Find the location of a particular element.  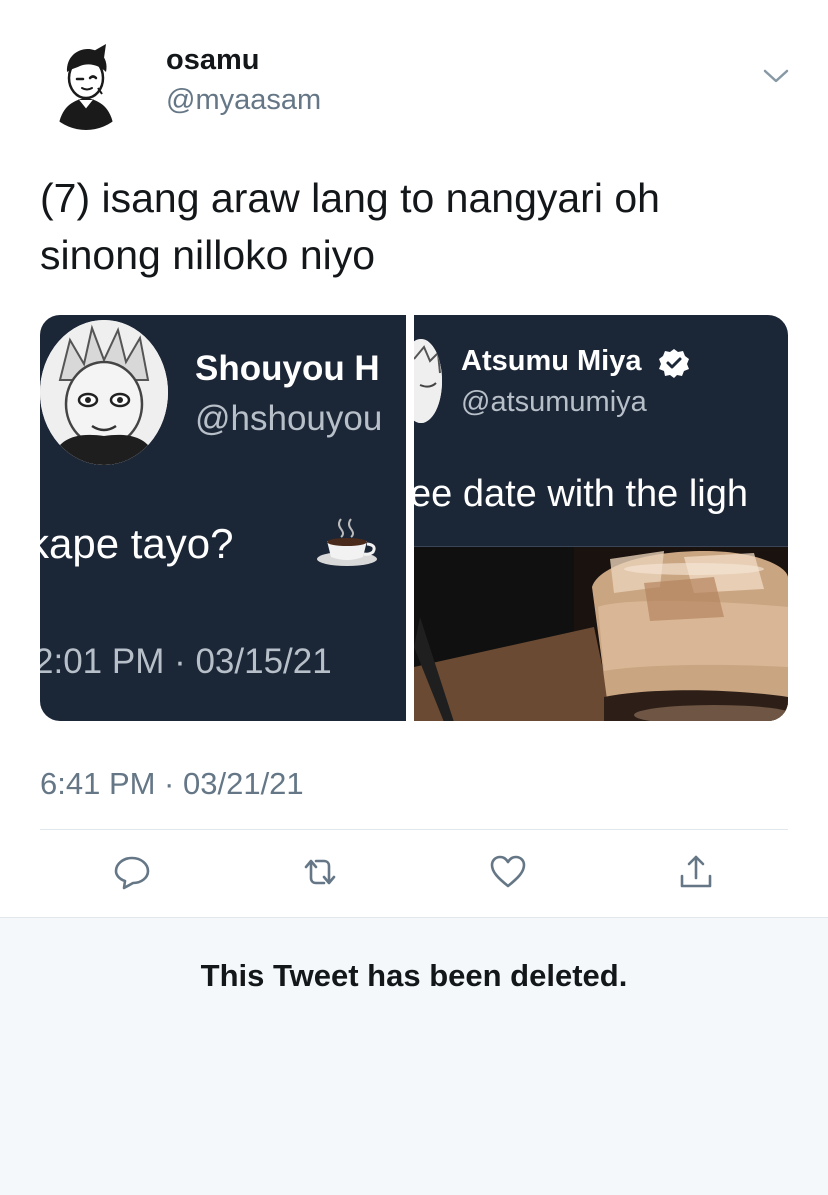

reply-icon is located at coordinates (132, 872).